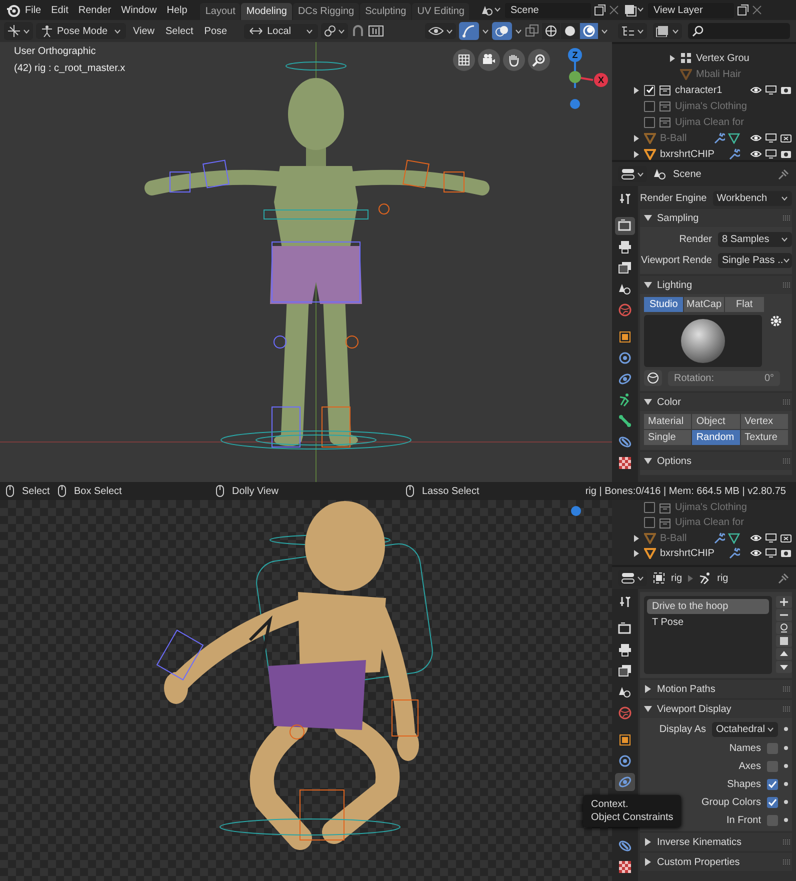 The image size is (796, 881). I want to click on render-engine-dropdown: Workbench, so click(752, 198).